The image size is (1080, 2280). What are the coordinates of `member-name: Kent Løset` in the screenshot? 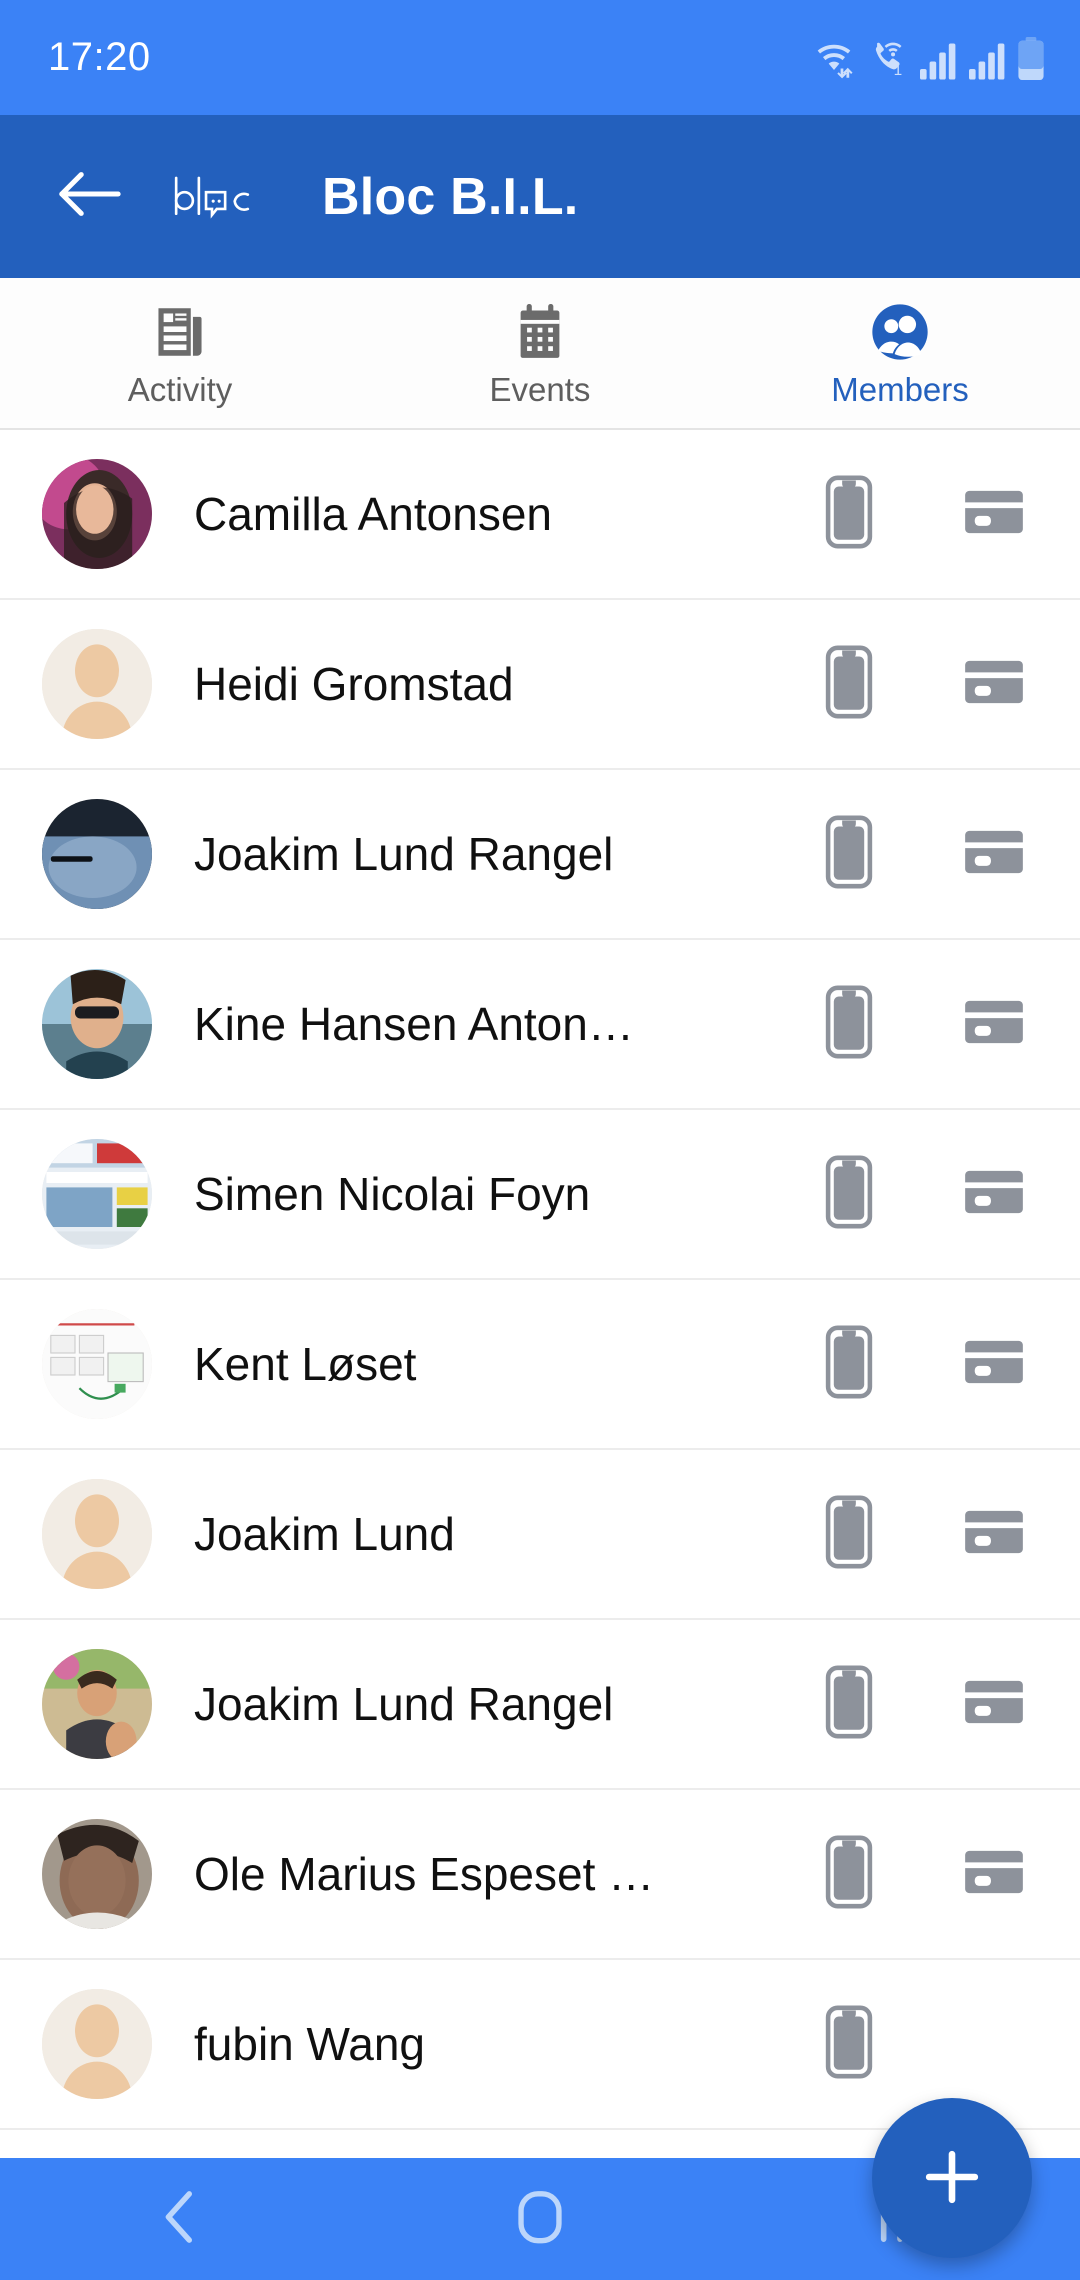 It's located at (305, 1364).